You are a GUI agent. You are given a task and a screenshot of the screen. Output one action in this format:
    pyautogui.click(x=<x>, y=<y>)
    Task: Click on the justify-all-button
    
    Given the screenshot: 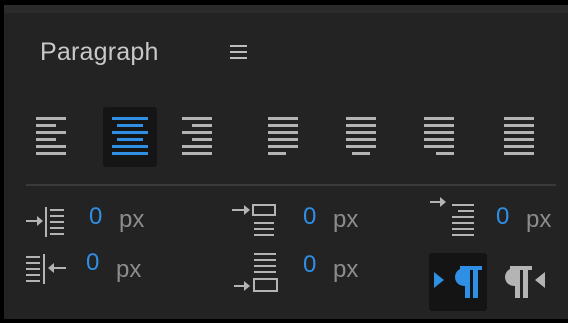 What is the action you would take?
    pyautogui.click(x=525, y=137)
    